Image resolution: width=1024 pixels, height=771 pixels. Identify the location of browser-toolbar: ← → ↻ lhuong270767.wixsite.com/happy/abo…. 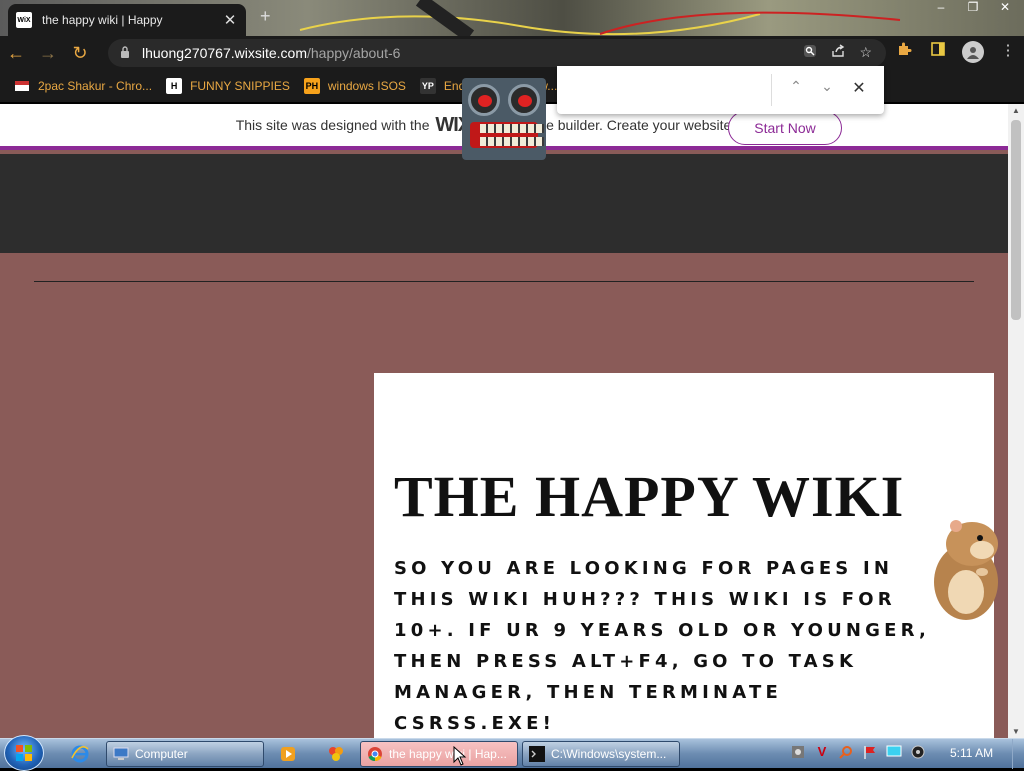
(512, 53).